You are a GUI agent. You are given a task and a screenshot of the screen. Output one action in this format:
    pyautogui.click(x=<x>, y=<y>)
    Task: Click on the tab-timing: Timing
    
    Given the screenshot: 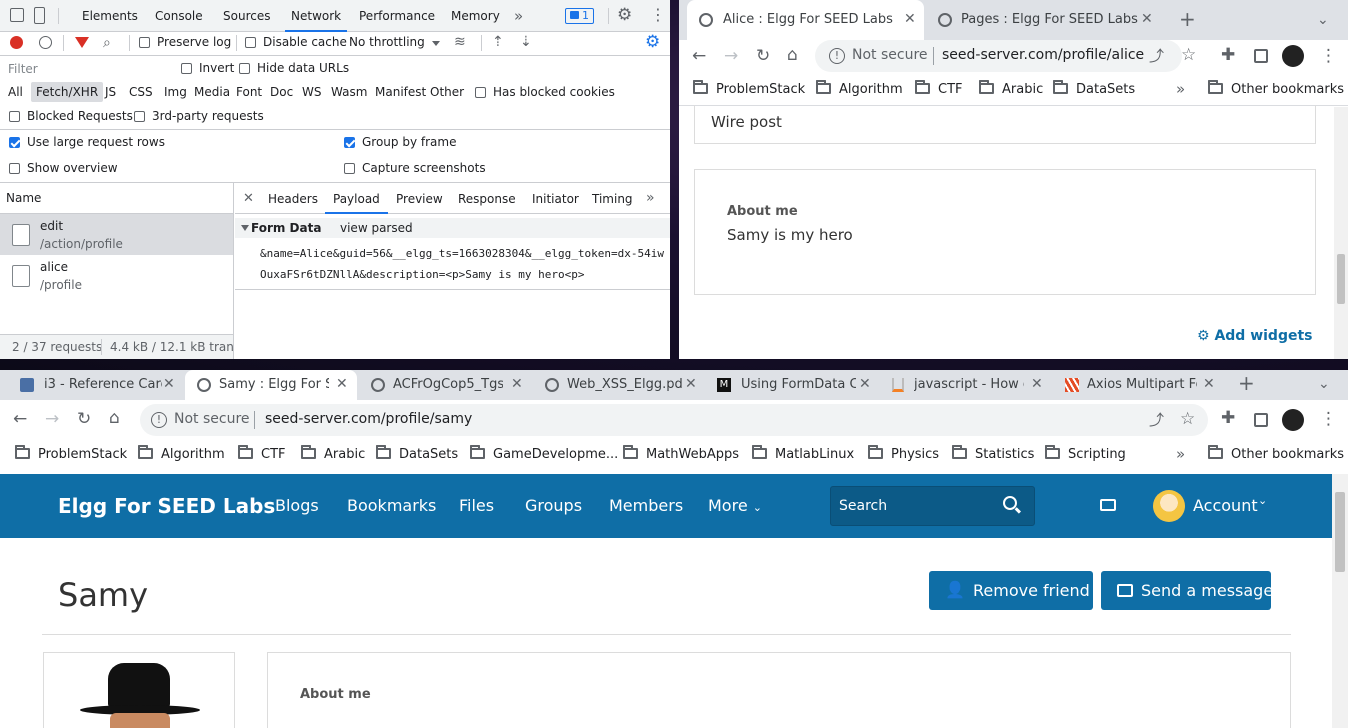 What is the action you would take?
    pyautogui.click(x=612, y=199)
    